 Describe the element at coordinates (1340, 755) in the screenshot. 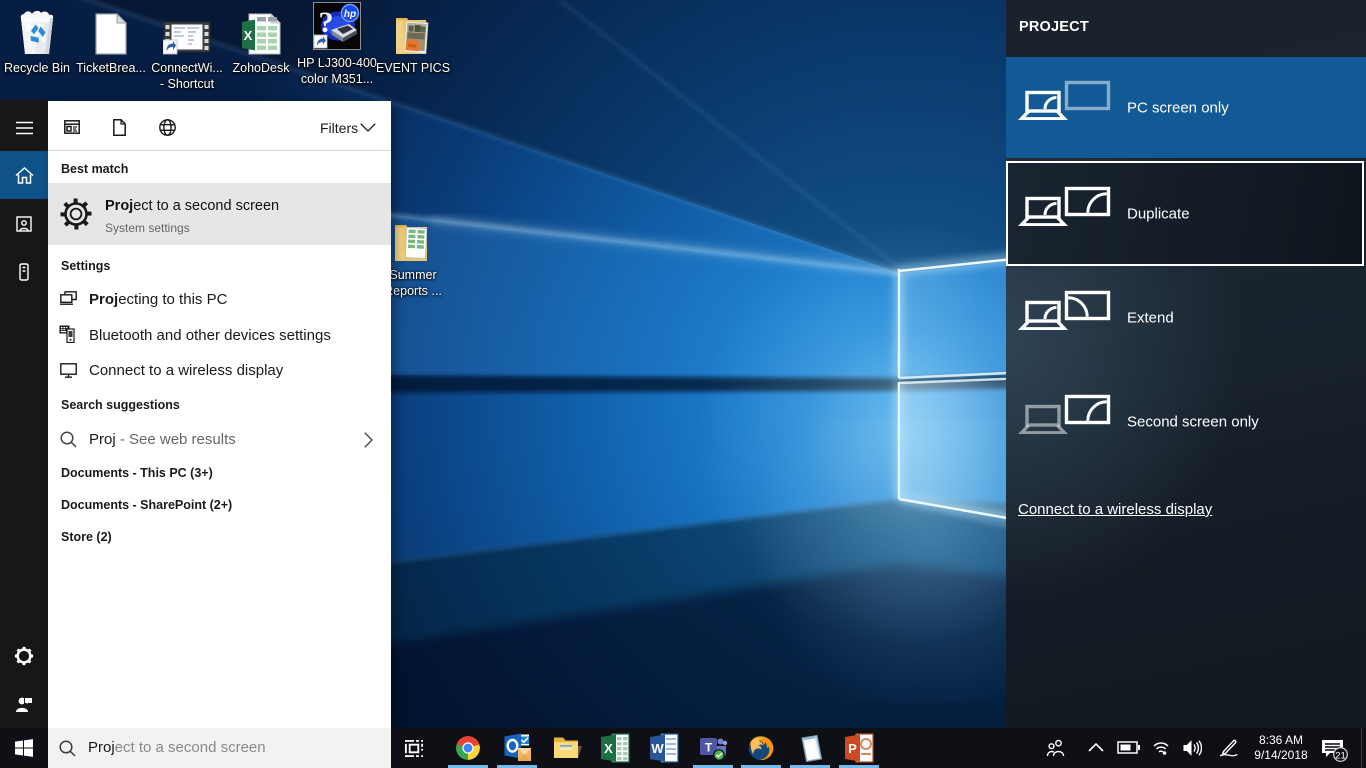

I see `svg-text: 21` at that location.